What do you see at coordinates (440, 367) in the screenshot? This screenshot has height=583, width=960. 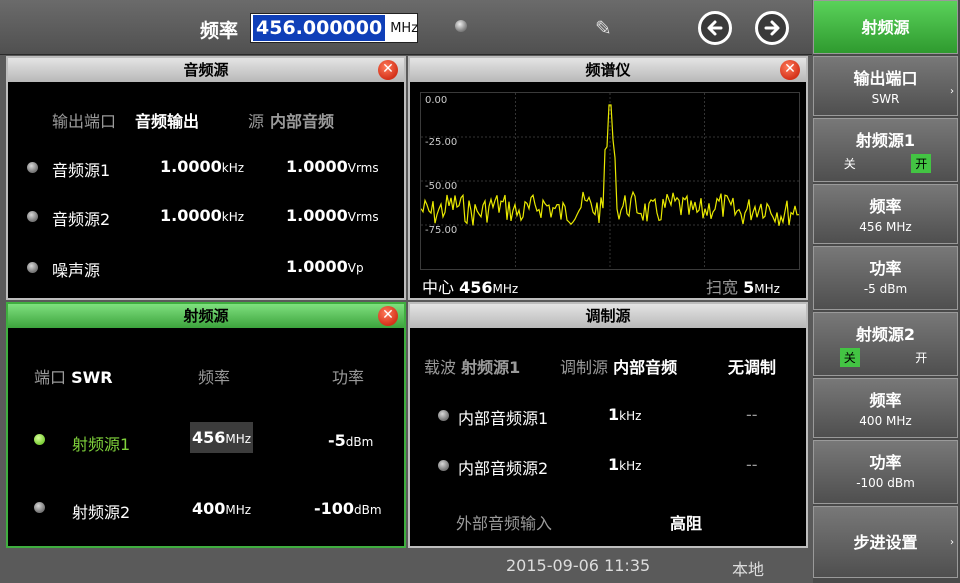 I see `carrier-label: 载波` at bounding box center [440, 367].